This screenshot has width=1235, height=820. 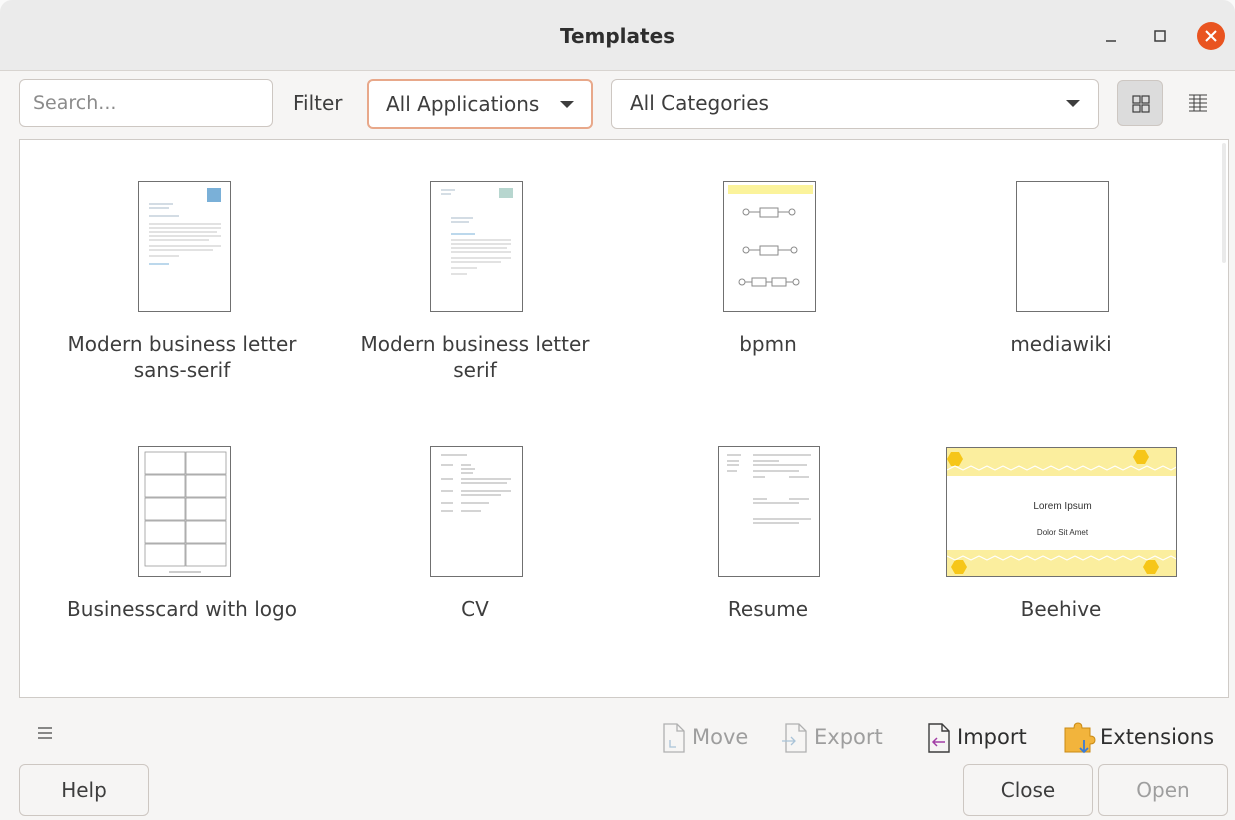 I want to click on template-item: Lorem Ipsum Dolor Sit Amet Beehive, so click(x=1061, y=513).